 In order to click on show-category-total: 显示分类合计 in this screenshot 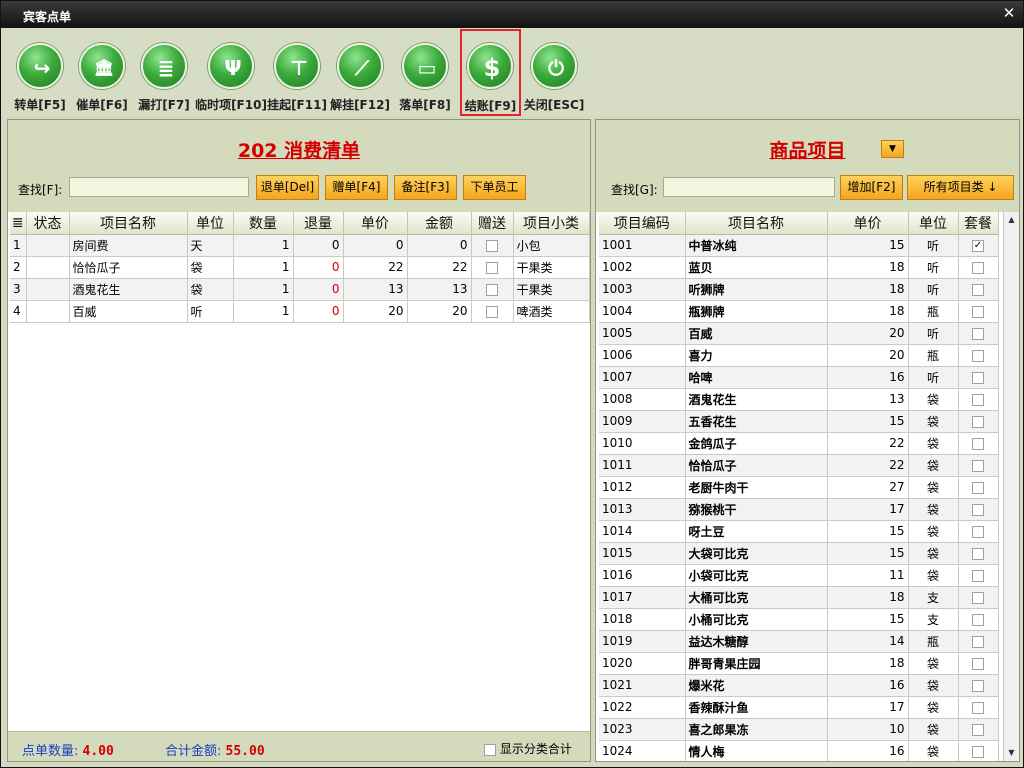, I will do `click(528, 748)`.